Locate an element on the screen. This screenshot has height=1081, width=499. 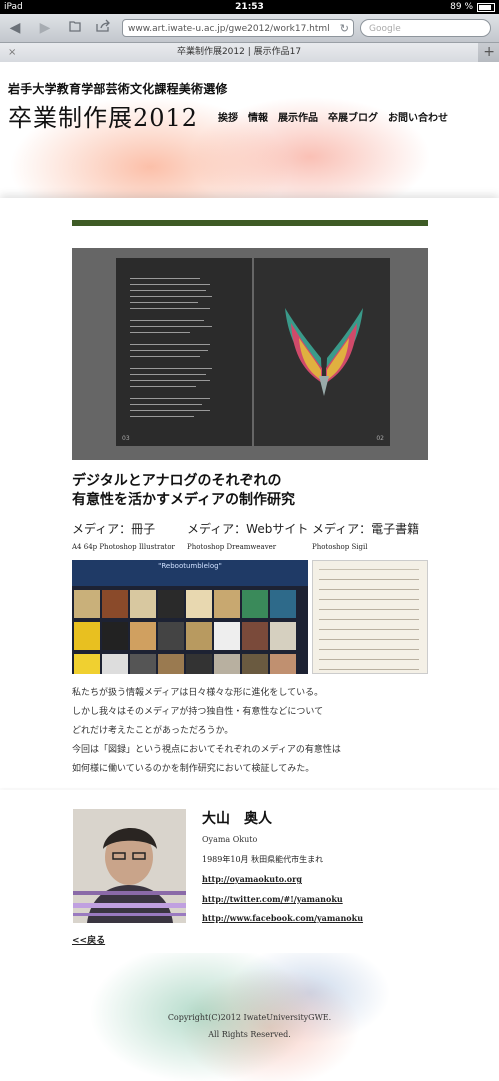
tab-current: × 卒業制作展2012 | 展示作品17 is located at coordinates (239, 52).